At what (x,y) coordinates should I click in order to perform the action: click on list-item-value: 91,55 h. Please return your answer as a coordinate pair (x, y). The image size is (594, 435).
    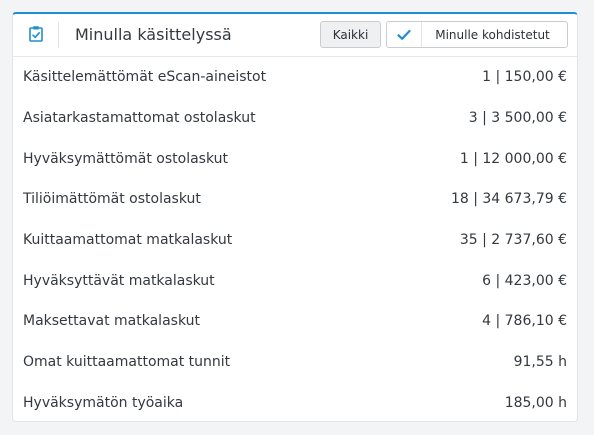
    Looking at the image, I should click on (540, 362).